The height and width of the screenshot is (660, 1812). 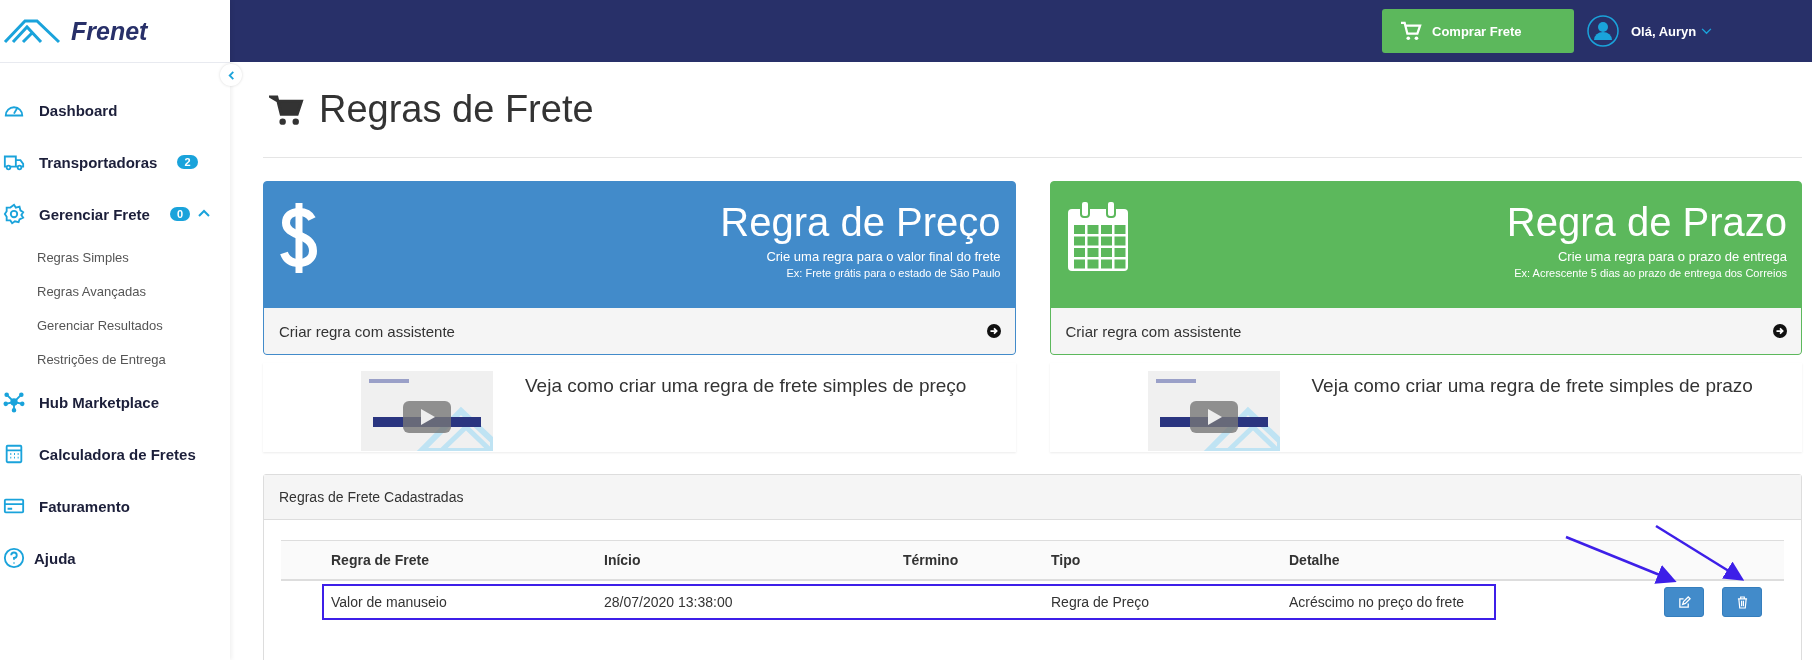 I want to click on nav-label: Calculadora de Fretes, so click(x=117, y=454).